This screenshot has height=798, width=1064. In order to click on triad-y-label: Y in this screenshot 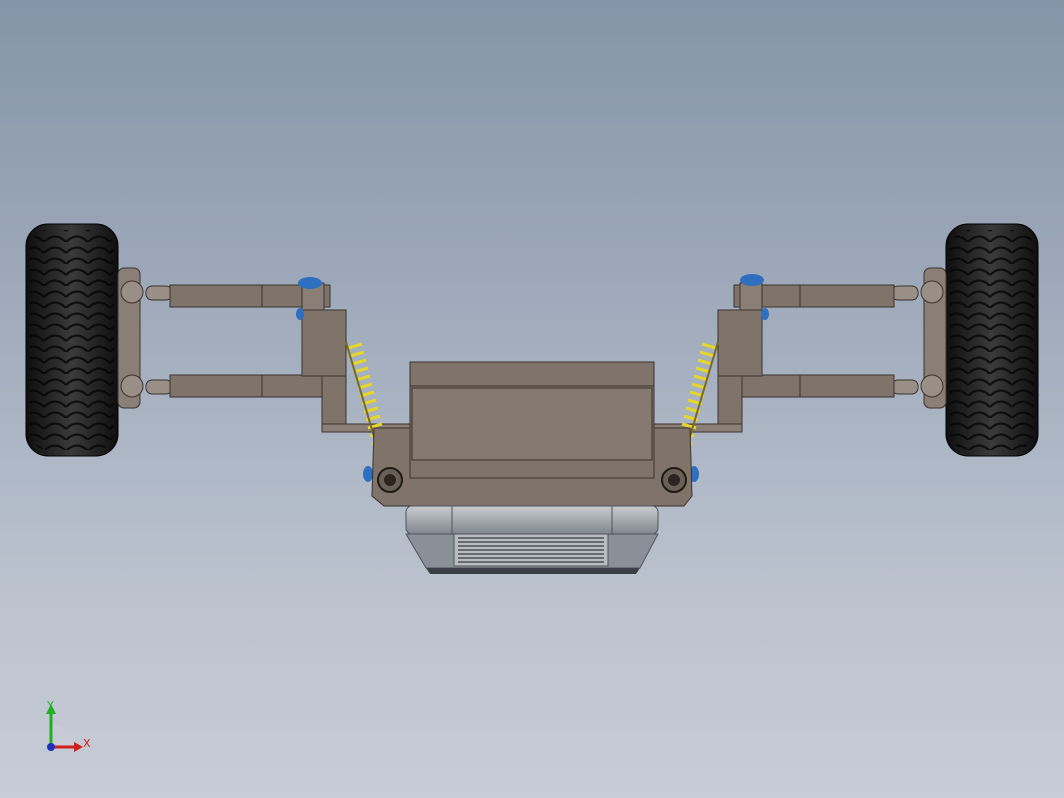, I will do `click(50, 705)`.